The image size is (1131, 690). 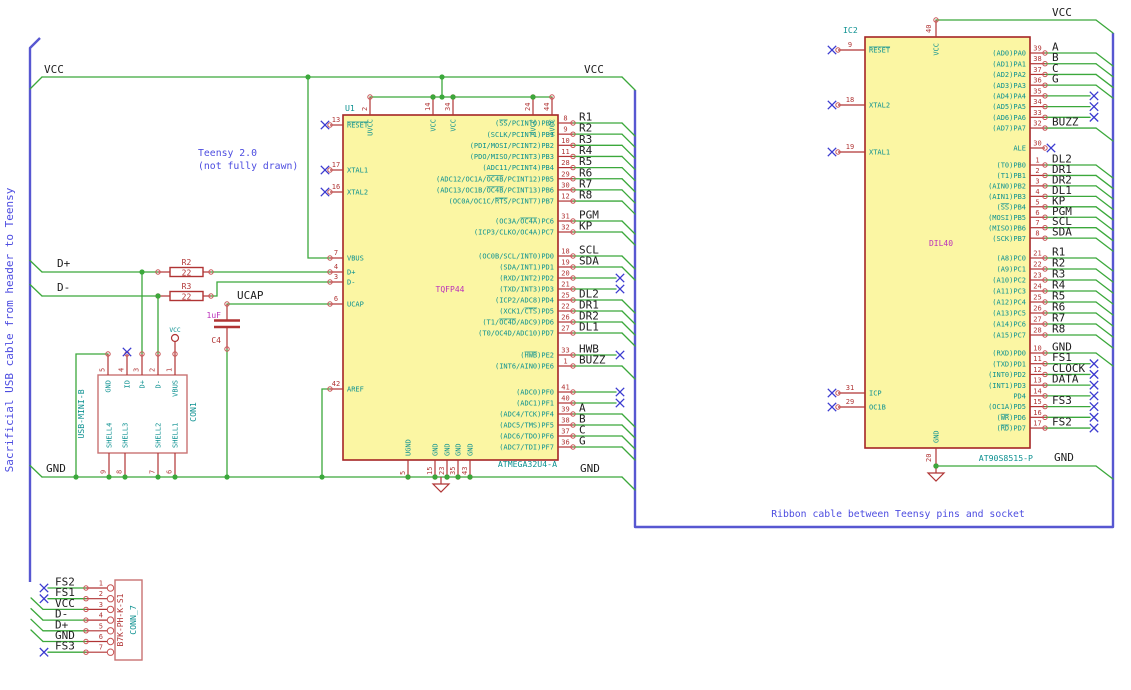 I want to click on pin-number: 5, so click(x=103, y=370).